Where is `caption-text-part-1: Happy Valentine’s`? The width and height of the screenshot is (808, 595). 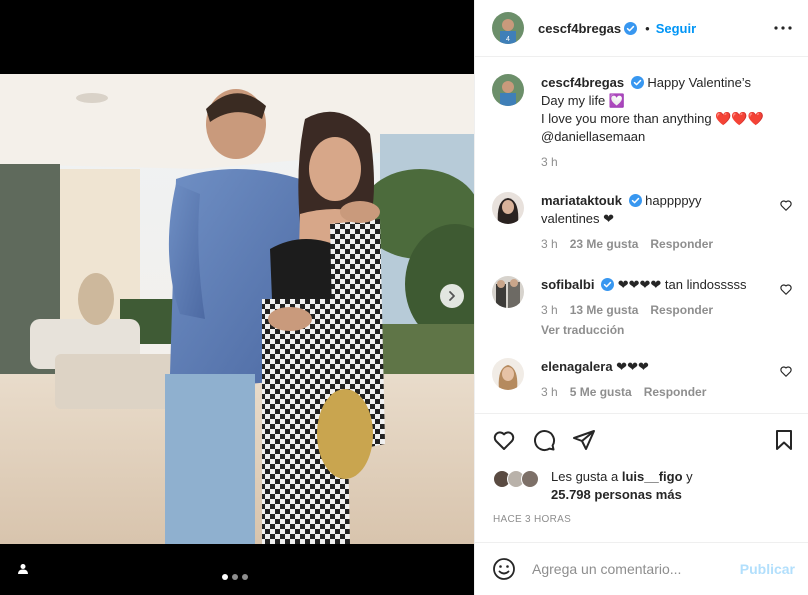
caption-text-part-1: Happy Valentine’s is located at coordinates (699, 82).